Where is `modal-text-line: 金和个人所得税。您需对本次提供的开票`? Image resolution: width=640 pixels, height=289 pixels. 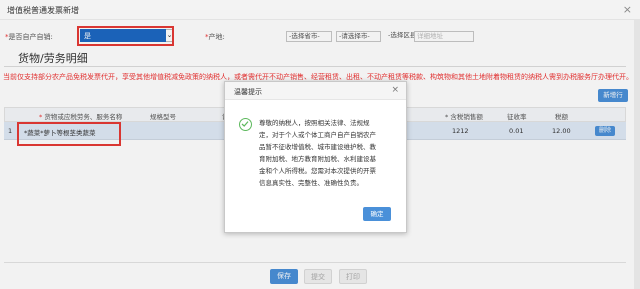 modal-text-line: 金和个人所得税。您需对本次提供的开票 is located at coordinates (317, 171).